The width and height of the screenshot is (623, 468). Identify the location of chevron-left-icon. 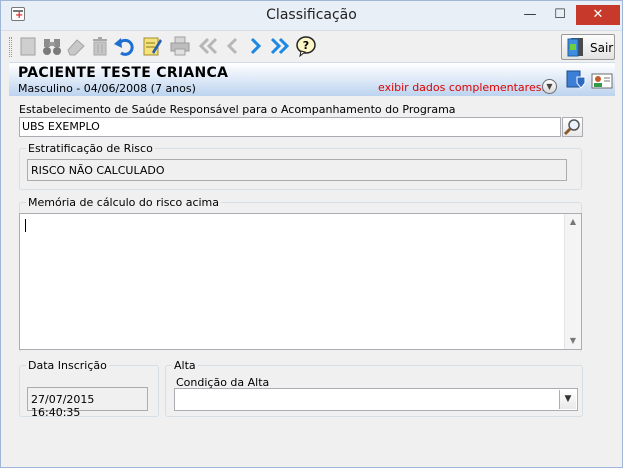
(232, 46).